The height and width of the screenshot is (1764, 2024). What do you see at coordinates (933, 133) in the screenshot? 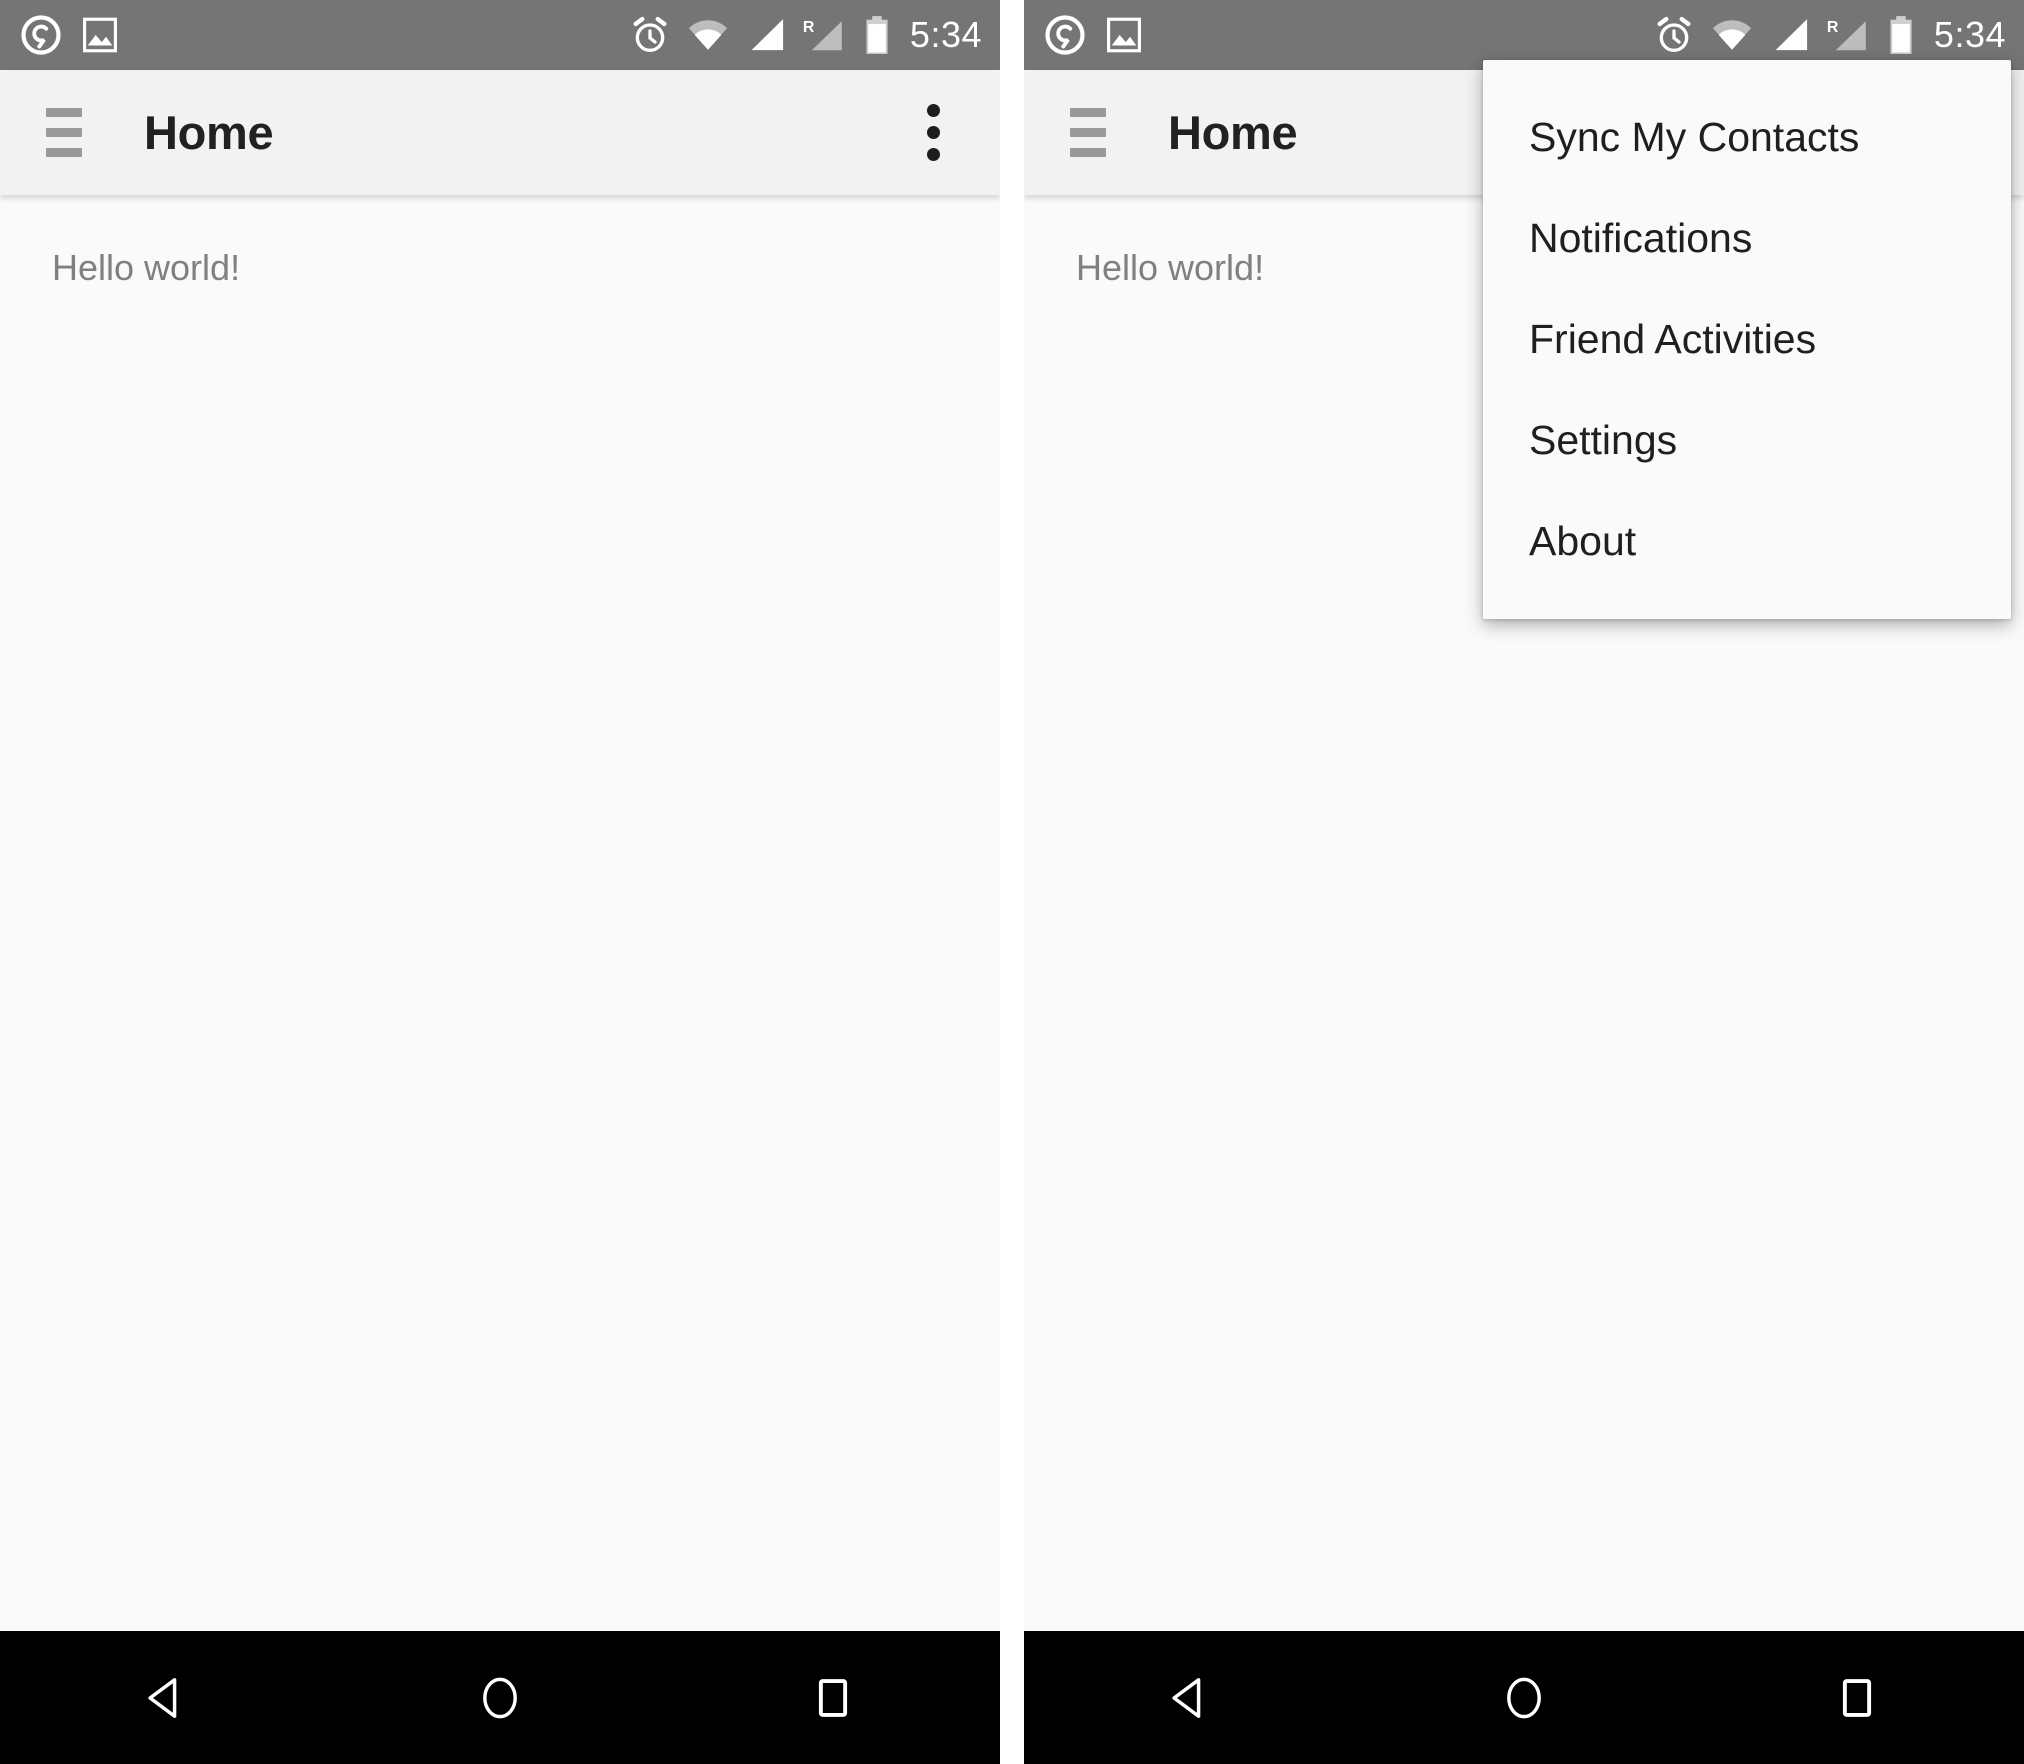
I see `overflow-menu-icon` at bounding box center [933, 133].